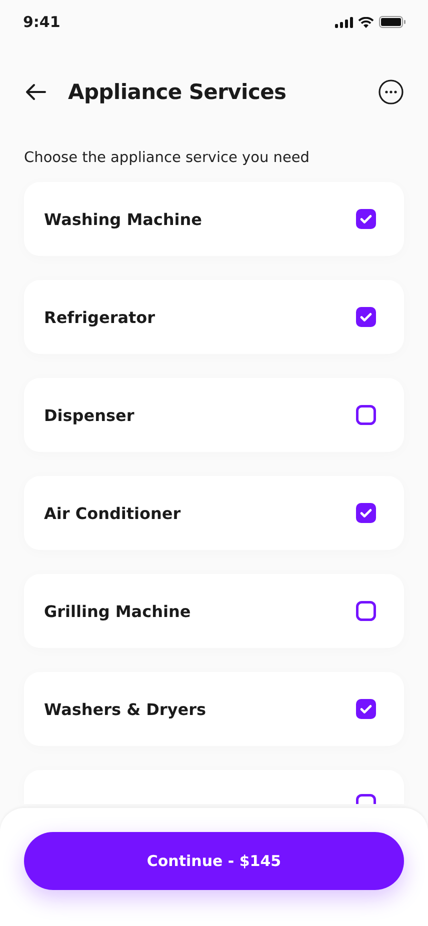 The width and height of the screenshot is (428, 926). I want to click on service-option: Dispenser, so click(214, 415).